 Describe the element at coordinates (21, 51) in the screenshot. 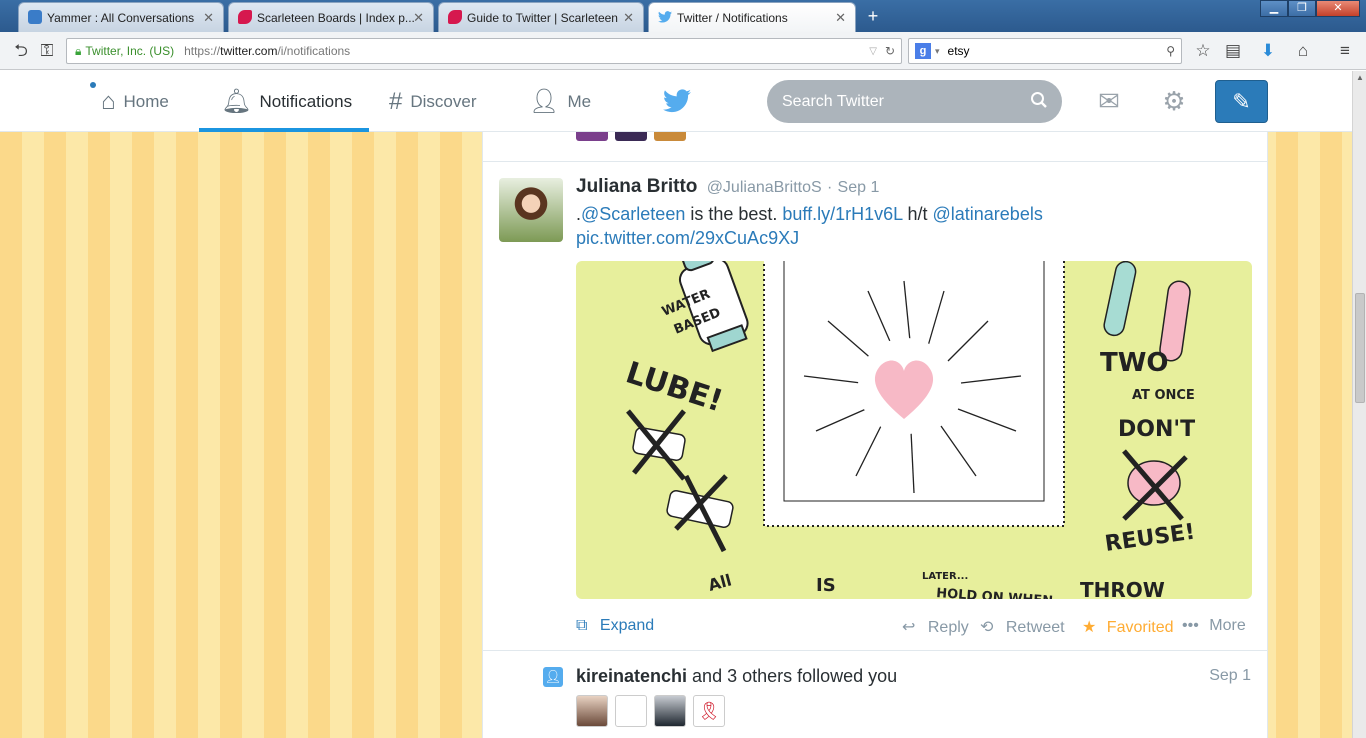

I see `back-arrow-icon: ⮌` at that location.